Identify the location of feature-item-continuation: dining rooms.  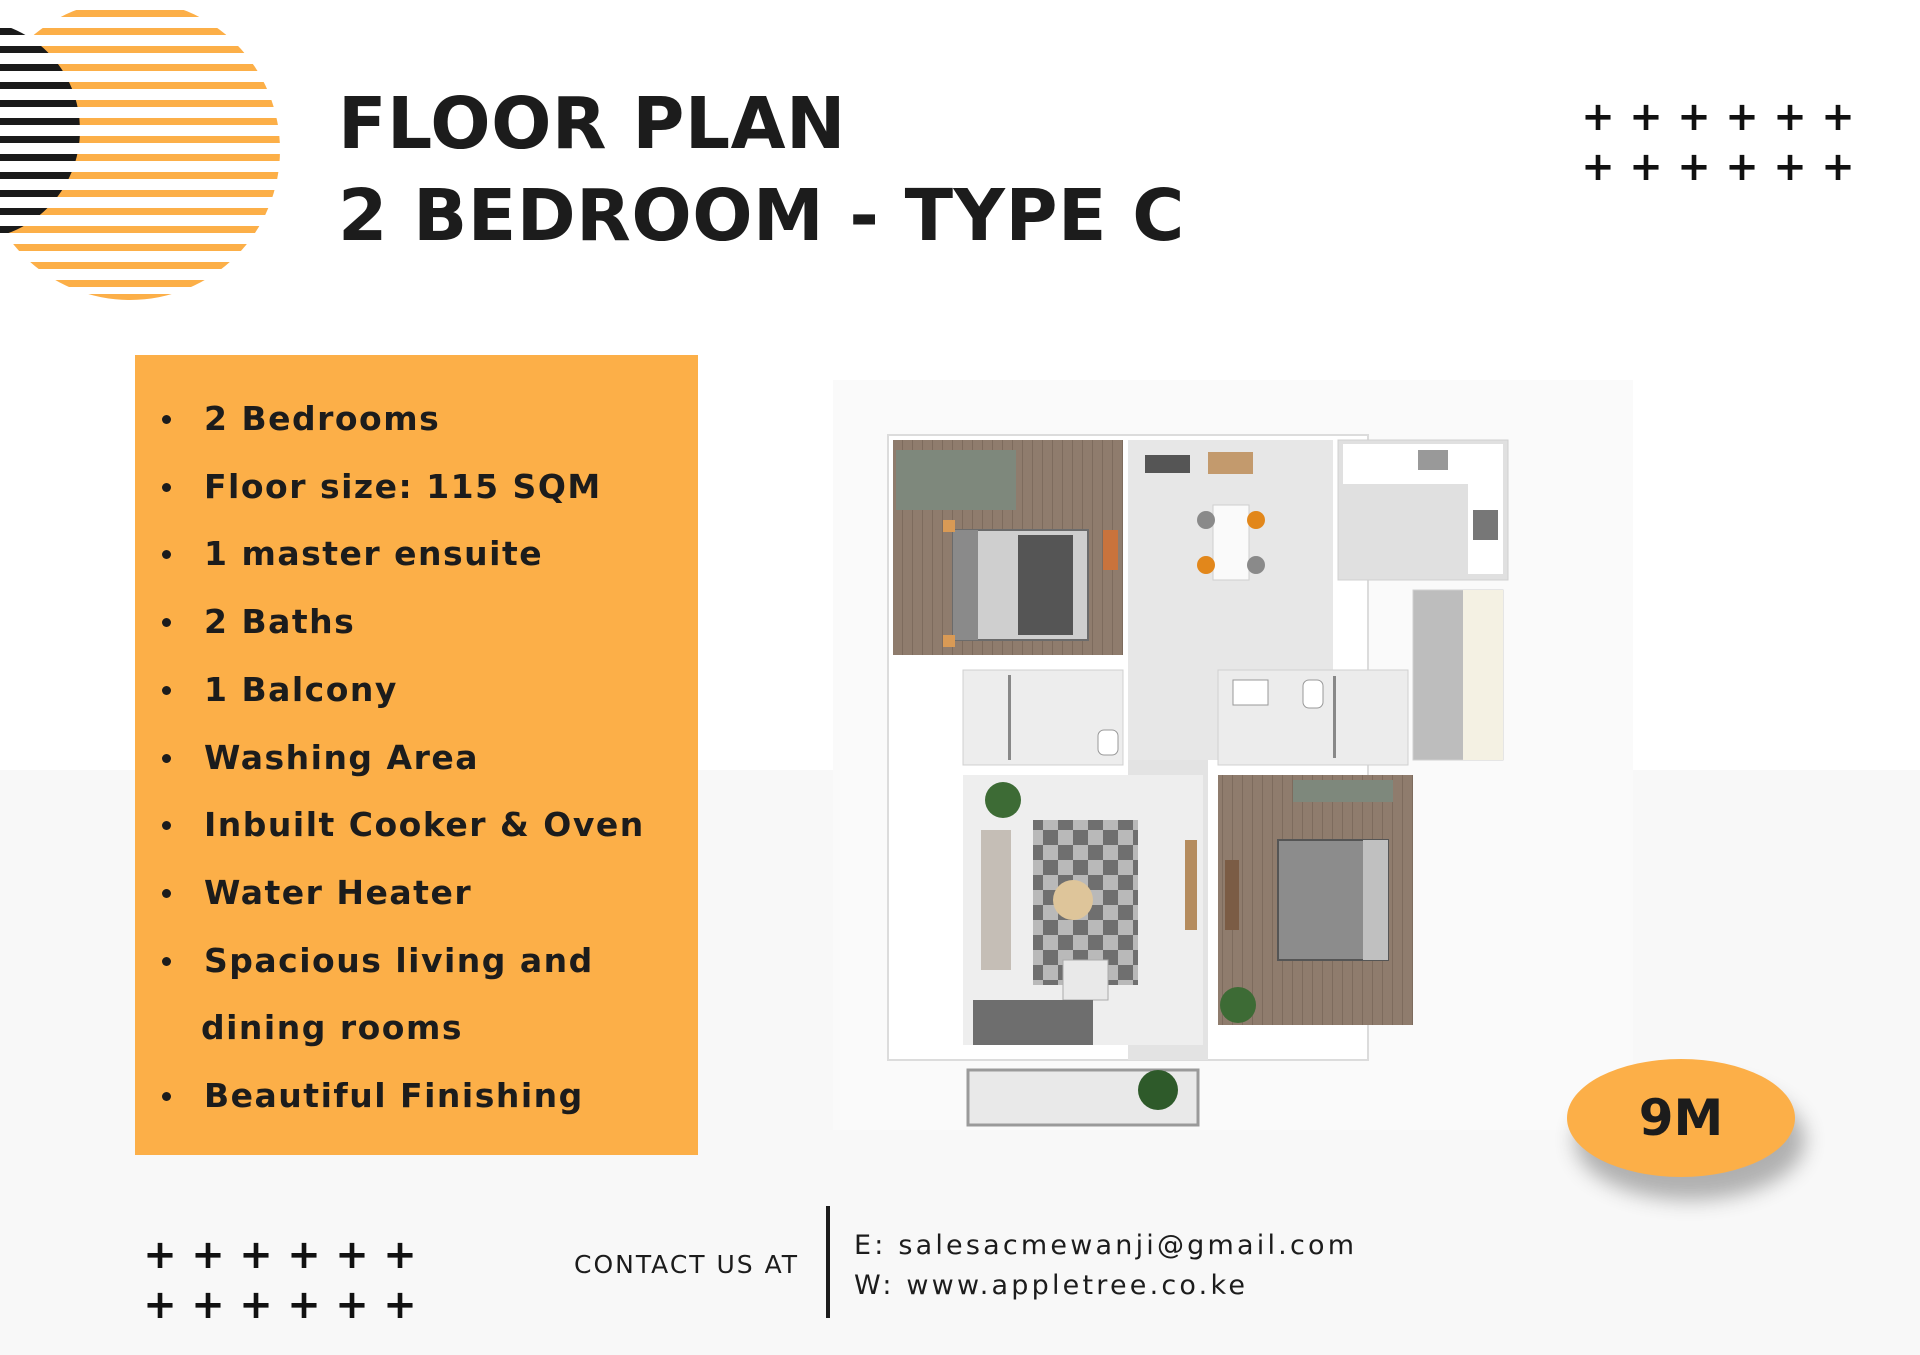
(332, 1028).